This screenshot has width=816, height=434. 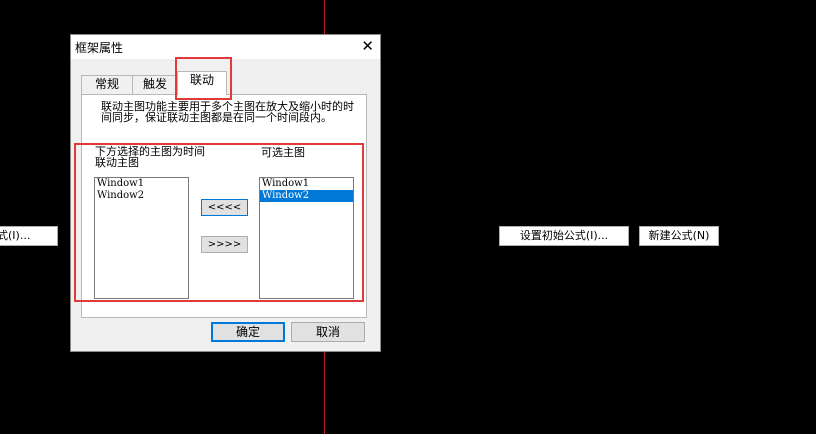 What do you see at coordinates (306, 238) in the screenshot?
I see `available-charts-list: Window1 Window2` at bounding box center [306, 238].